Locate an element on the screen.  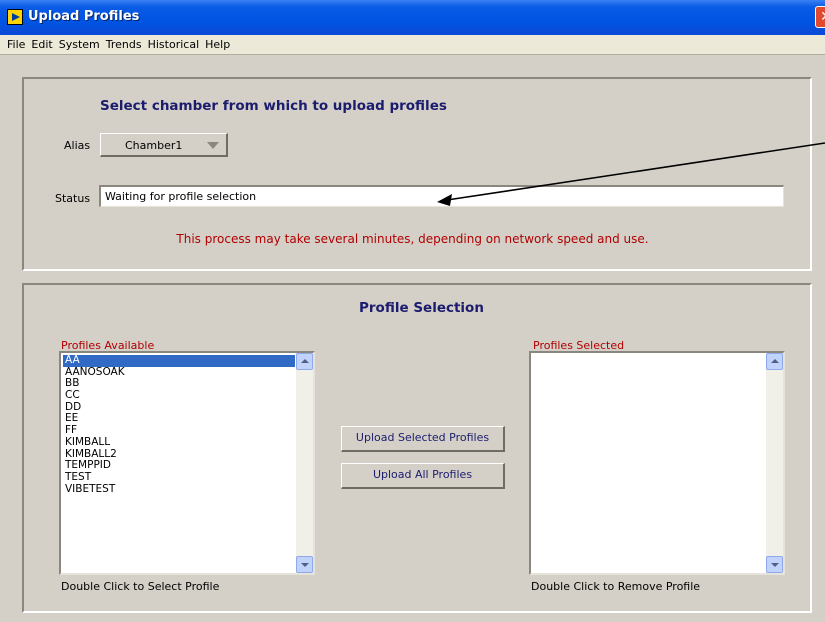
list-item: BB is located at coordinates (179, 384).